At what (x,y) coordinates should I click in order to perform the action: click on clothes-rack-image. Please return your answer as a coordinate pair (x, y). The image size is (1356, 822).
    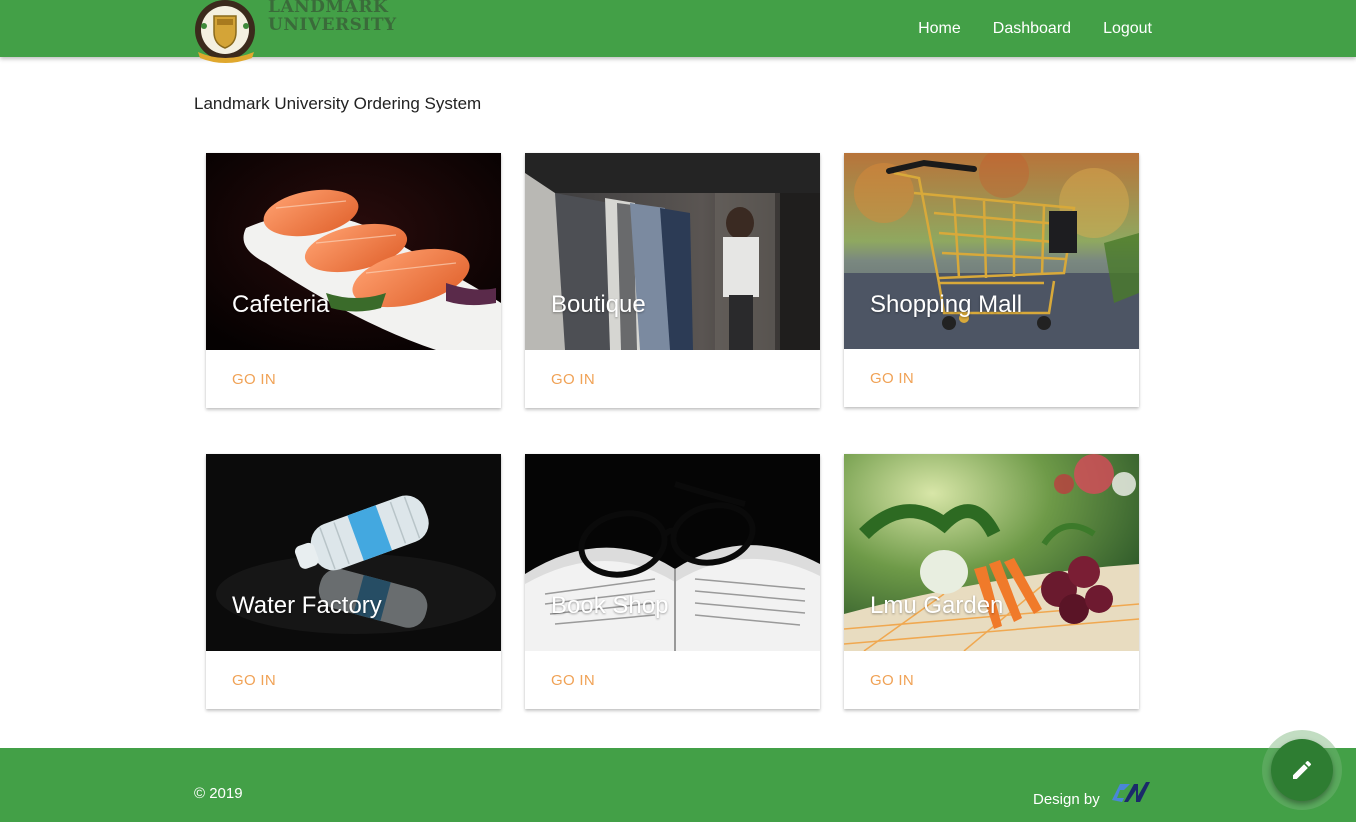
    Looking at the image, I should click on (672, 251).